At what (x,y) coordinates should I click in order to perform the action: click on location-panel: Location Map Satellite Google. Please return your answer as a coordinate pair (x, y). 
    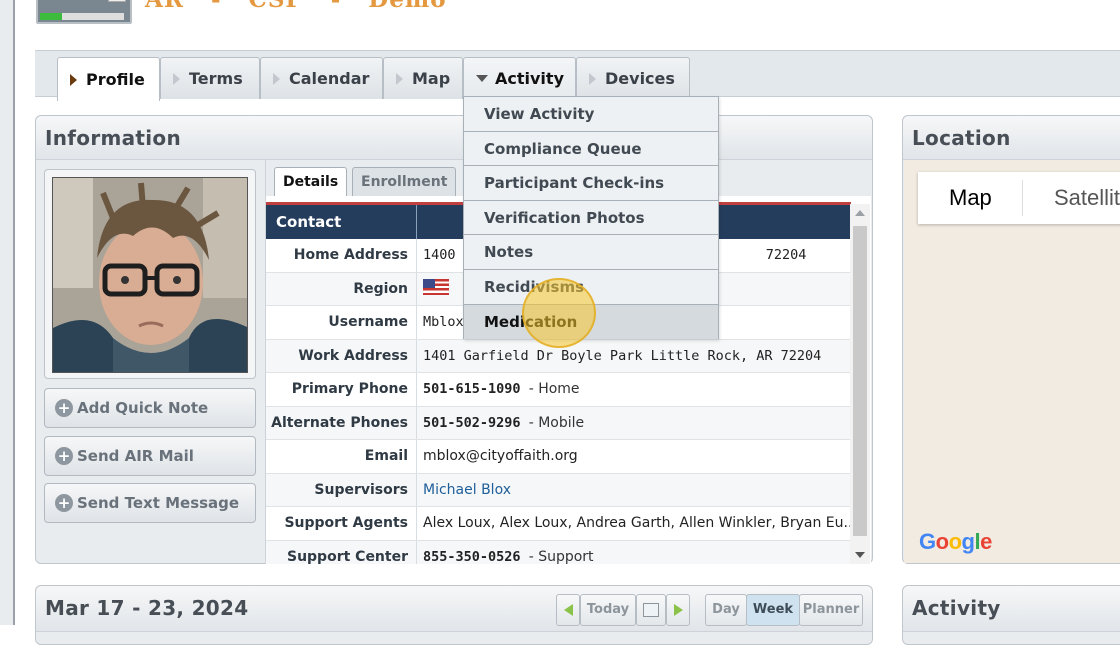
    Looking at the image, I should click on (1011, 339).